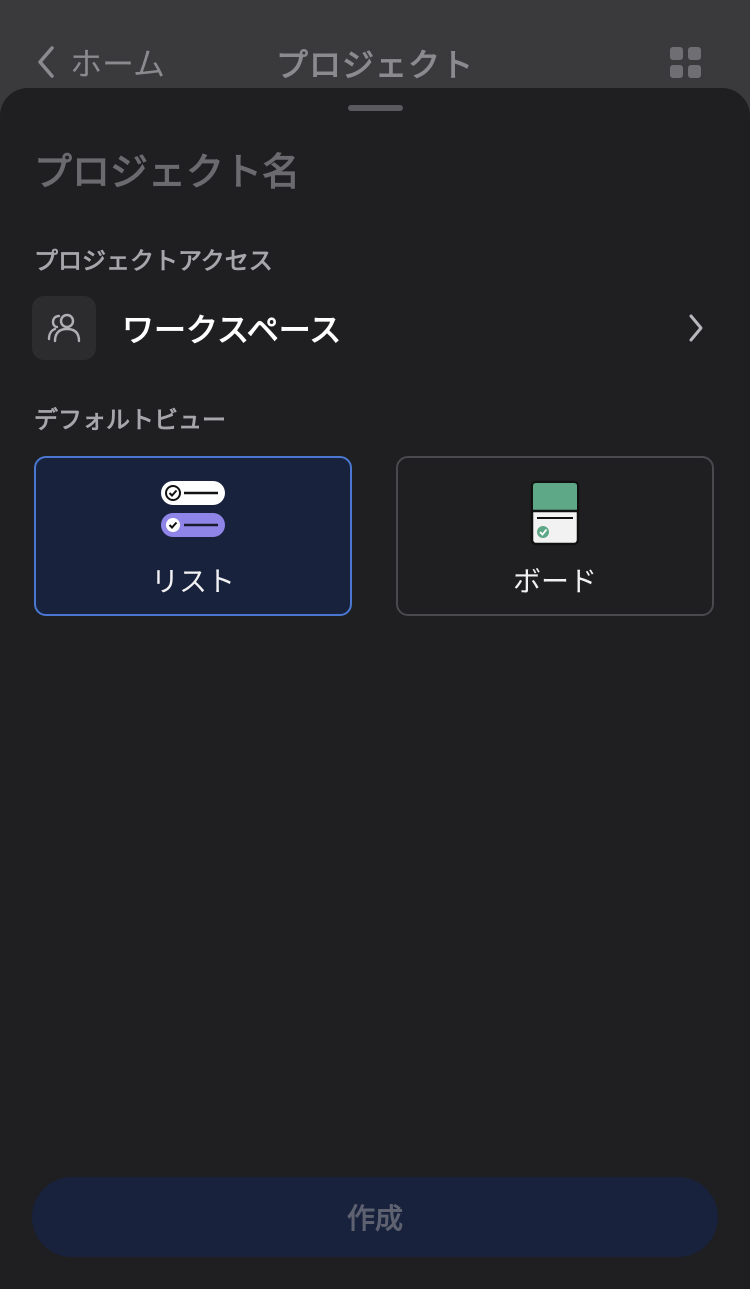 The image size is (750, 1289). Describe the element at coordinates (375, 328) in the screenshot. I see `project-access-selector: ワークスペース` at that location.